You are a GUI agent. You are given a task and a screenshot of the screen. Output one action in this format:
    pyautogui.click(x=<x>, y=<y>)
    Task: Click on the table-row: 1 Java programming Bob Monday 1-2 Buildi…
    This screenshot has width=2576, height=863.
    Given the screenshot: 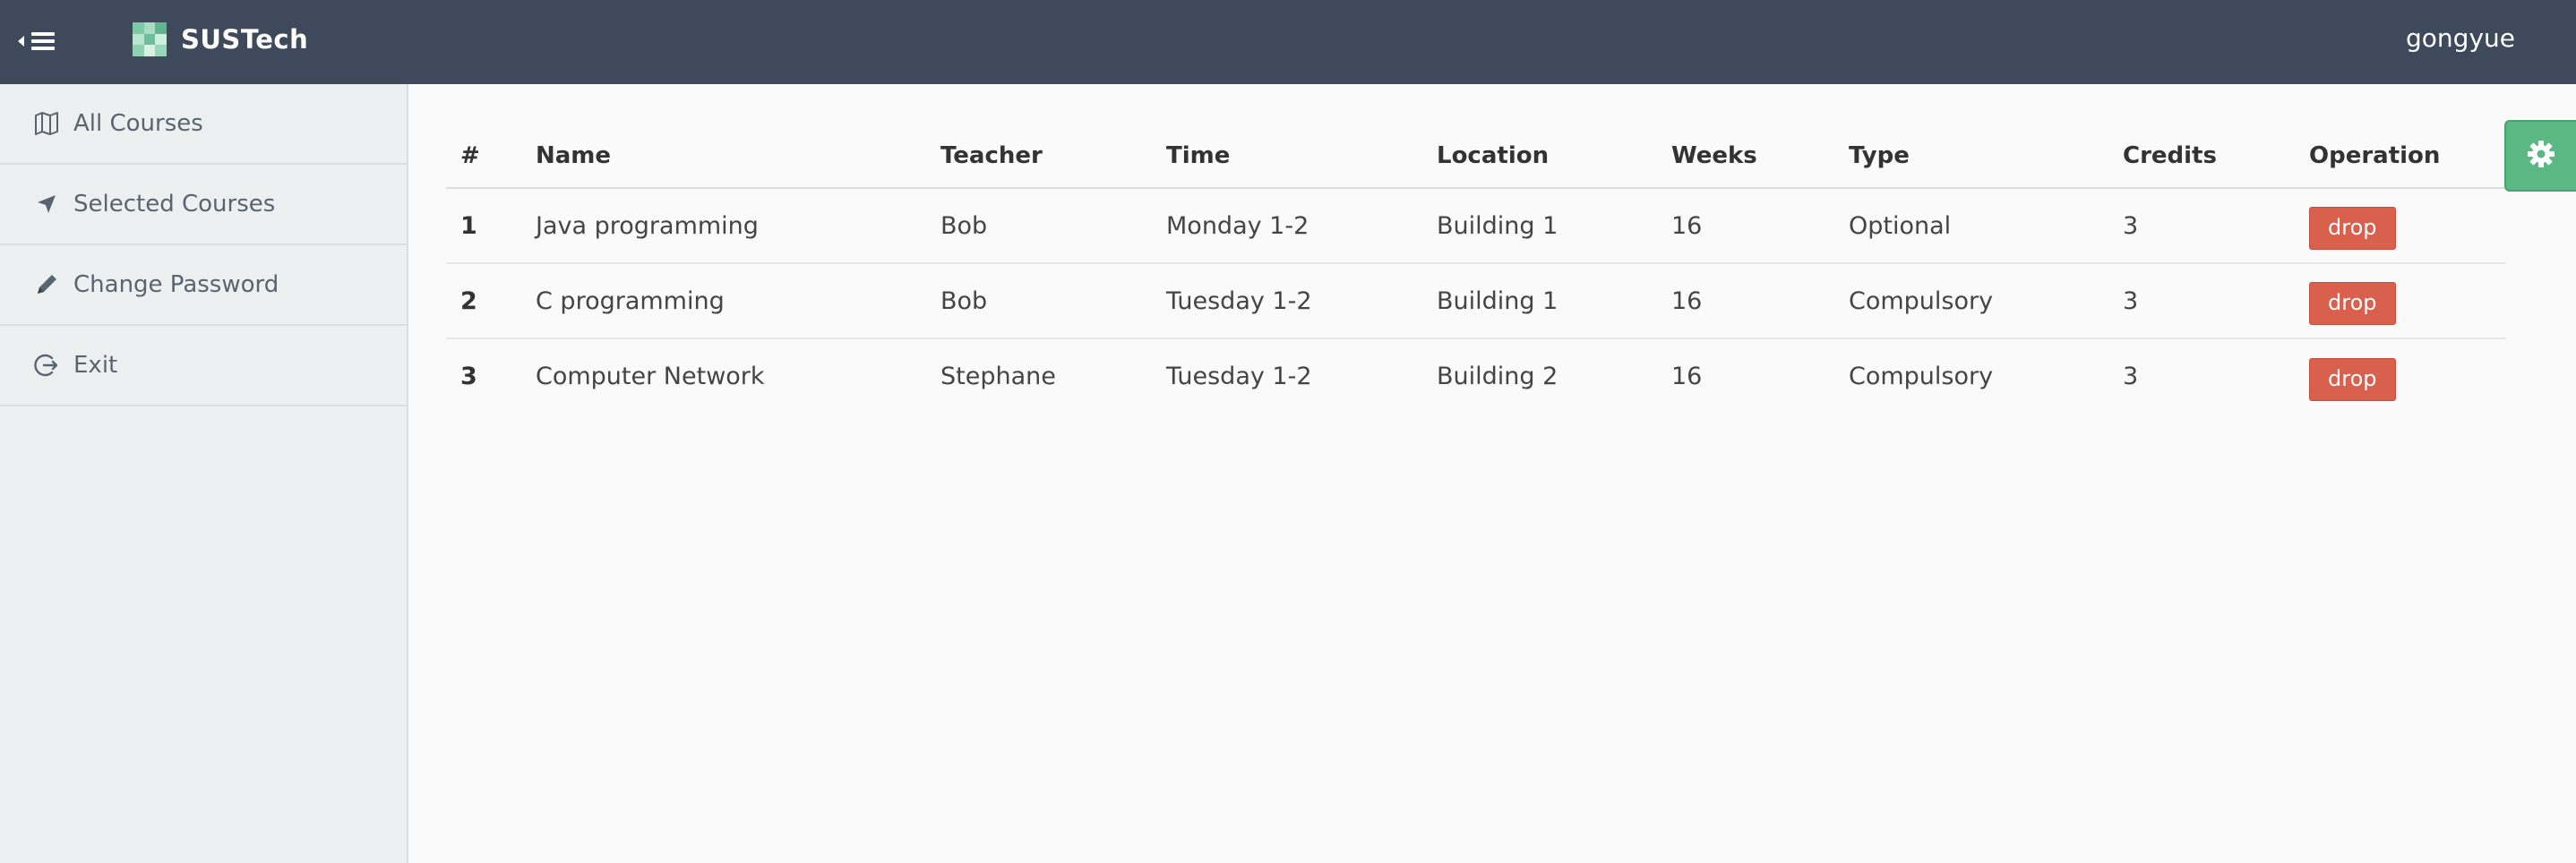 What is the action you would take?
    pyautogui.click(x=1476, y=226)
    